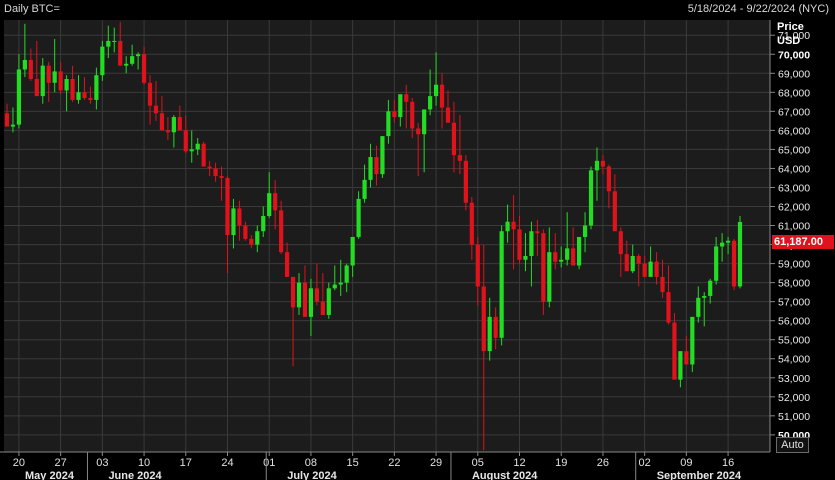 The height and width of the screenshot is (480, 835). Describe the element at coordinates (32, 9) in the screenshot. I see `chart-title: Daily BTC=` at that location.